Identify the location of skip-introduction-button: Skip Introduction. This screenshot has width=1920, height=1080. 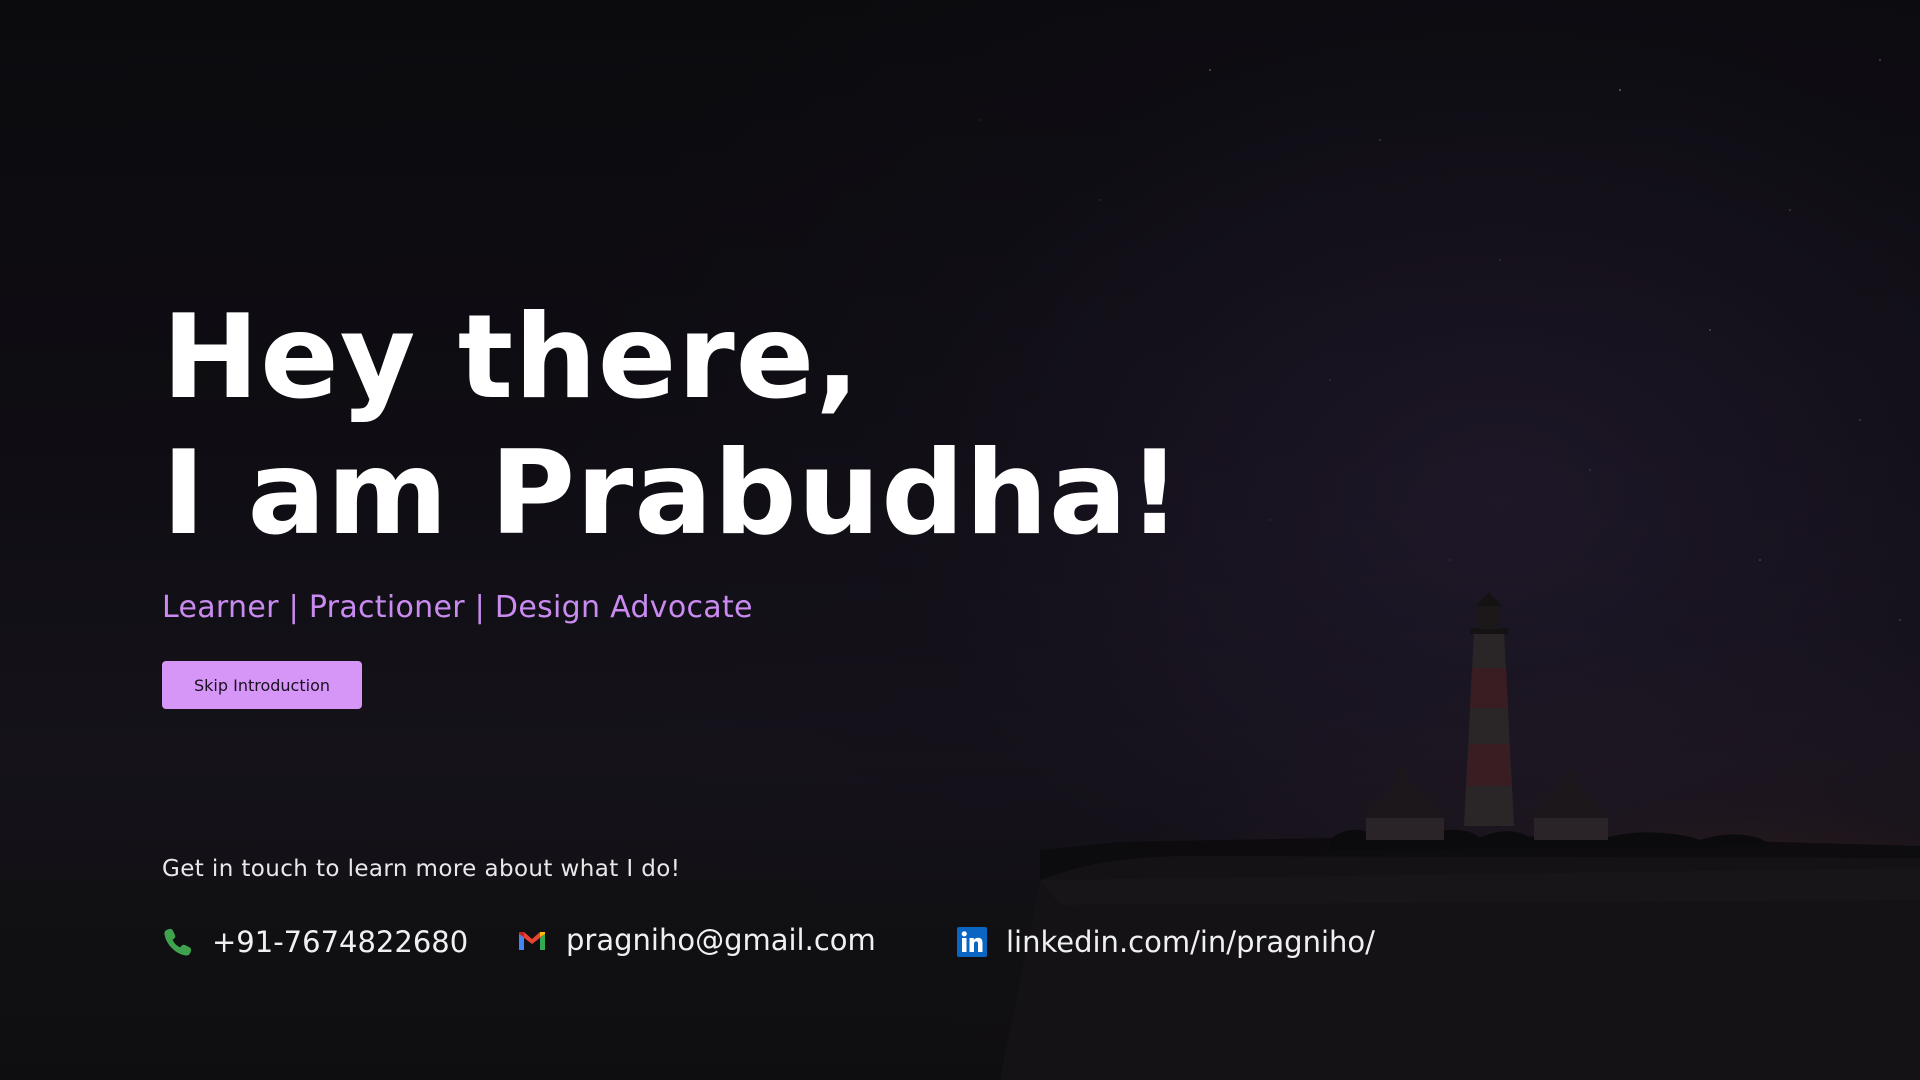
(262, 685).